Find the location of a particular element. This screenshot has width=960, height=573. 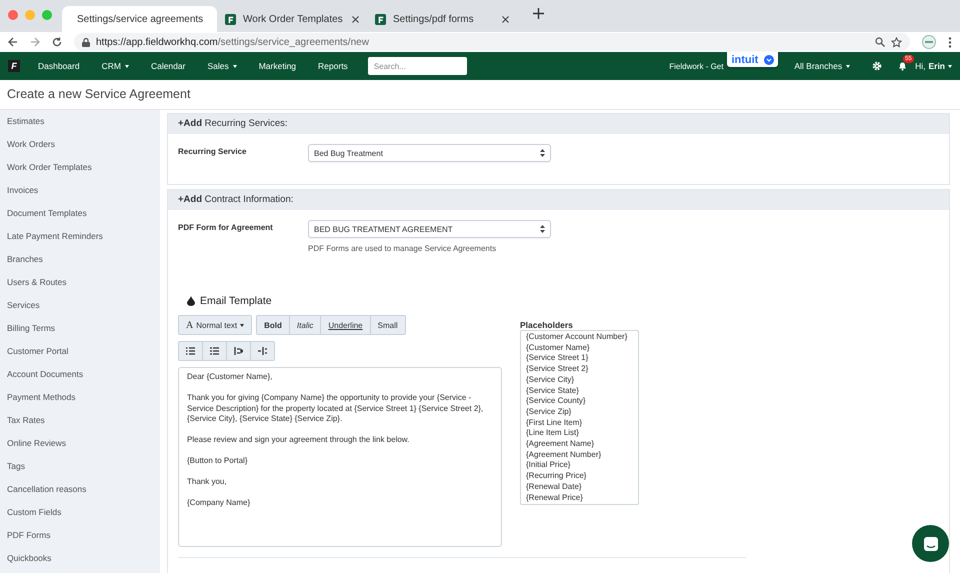

field-label: PDF Form for Agreement is located at coordinates (226, 228).